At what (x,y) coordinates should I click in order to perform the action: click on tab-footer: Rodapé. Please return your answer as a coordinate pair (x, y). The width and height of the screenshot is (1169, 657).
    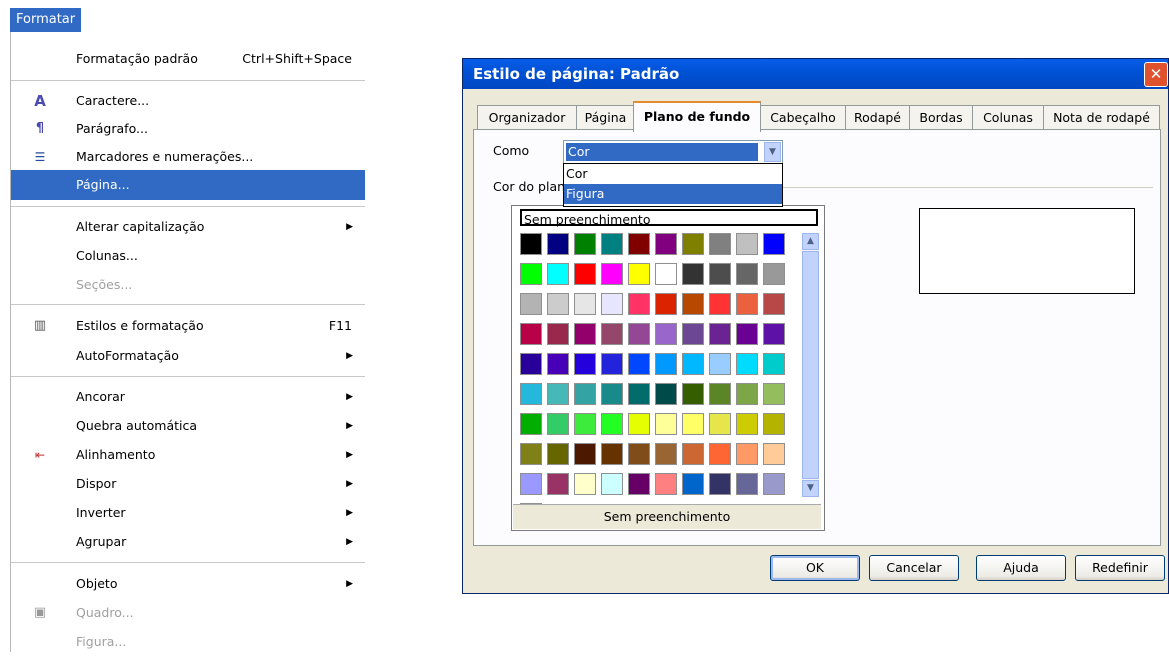
    Looking at the image, I should click on (877, 117).